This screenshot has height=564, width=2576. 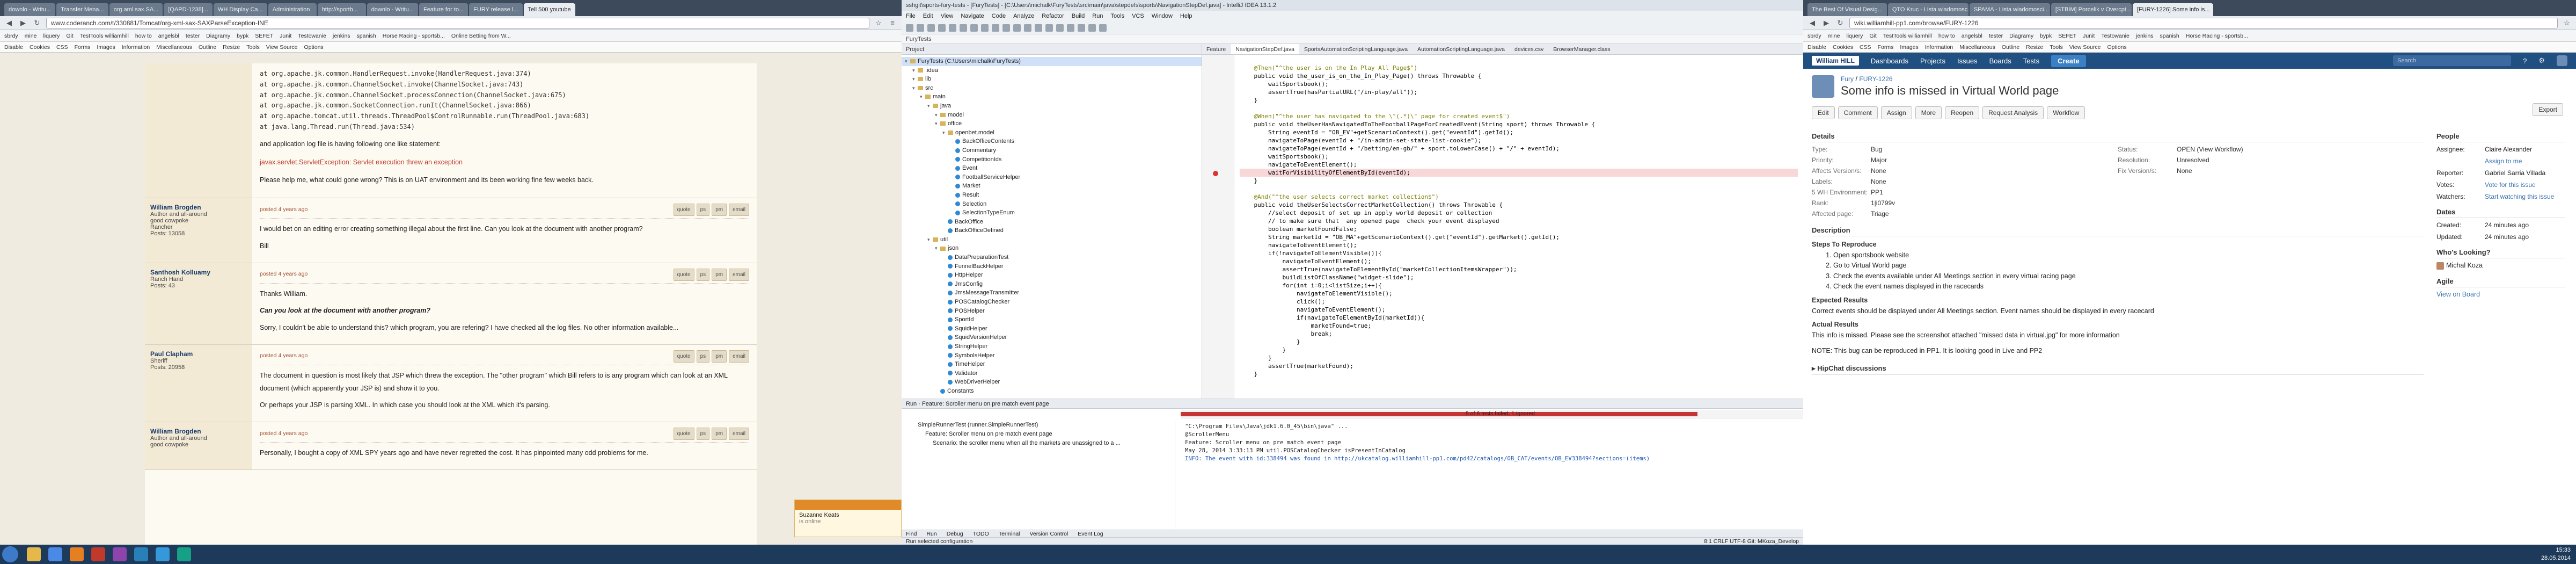 What do you see at coordinates (963, 28) in the screenshot?
I see `copy-icon` at bounding box center [963, 28].